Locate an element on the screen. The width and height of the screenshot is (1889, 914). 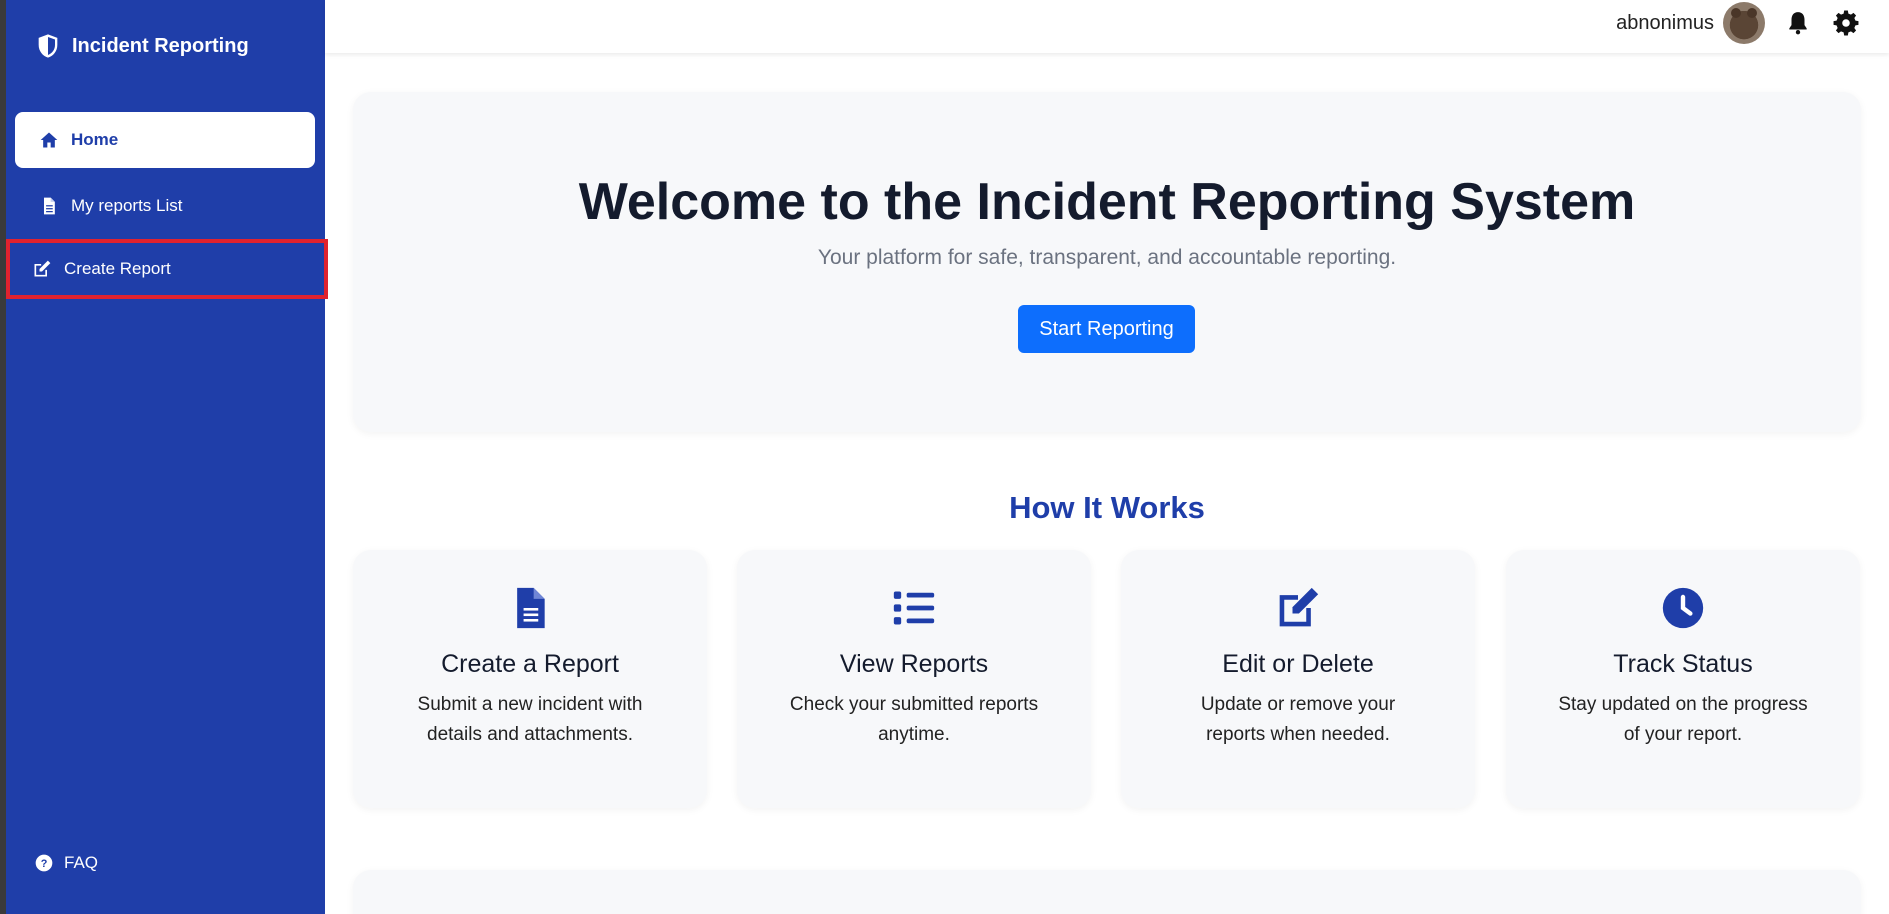
card-title: Edit or Delete is located at coordinates (1298, 664).